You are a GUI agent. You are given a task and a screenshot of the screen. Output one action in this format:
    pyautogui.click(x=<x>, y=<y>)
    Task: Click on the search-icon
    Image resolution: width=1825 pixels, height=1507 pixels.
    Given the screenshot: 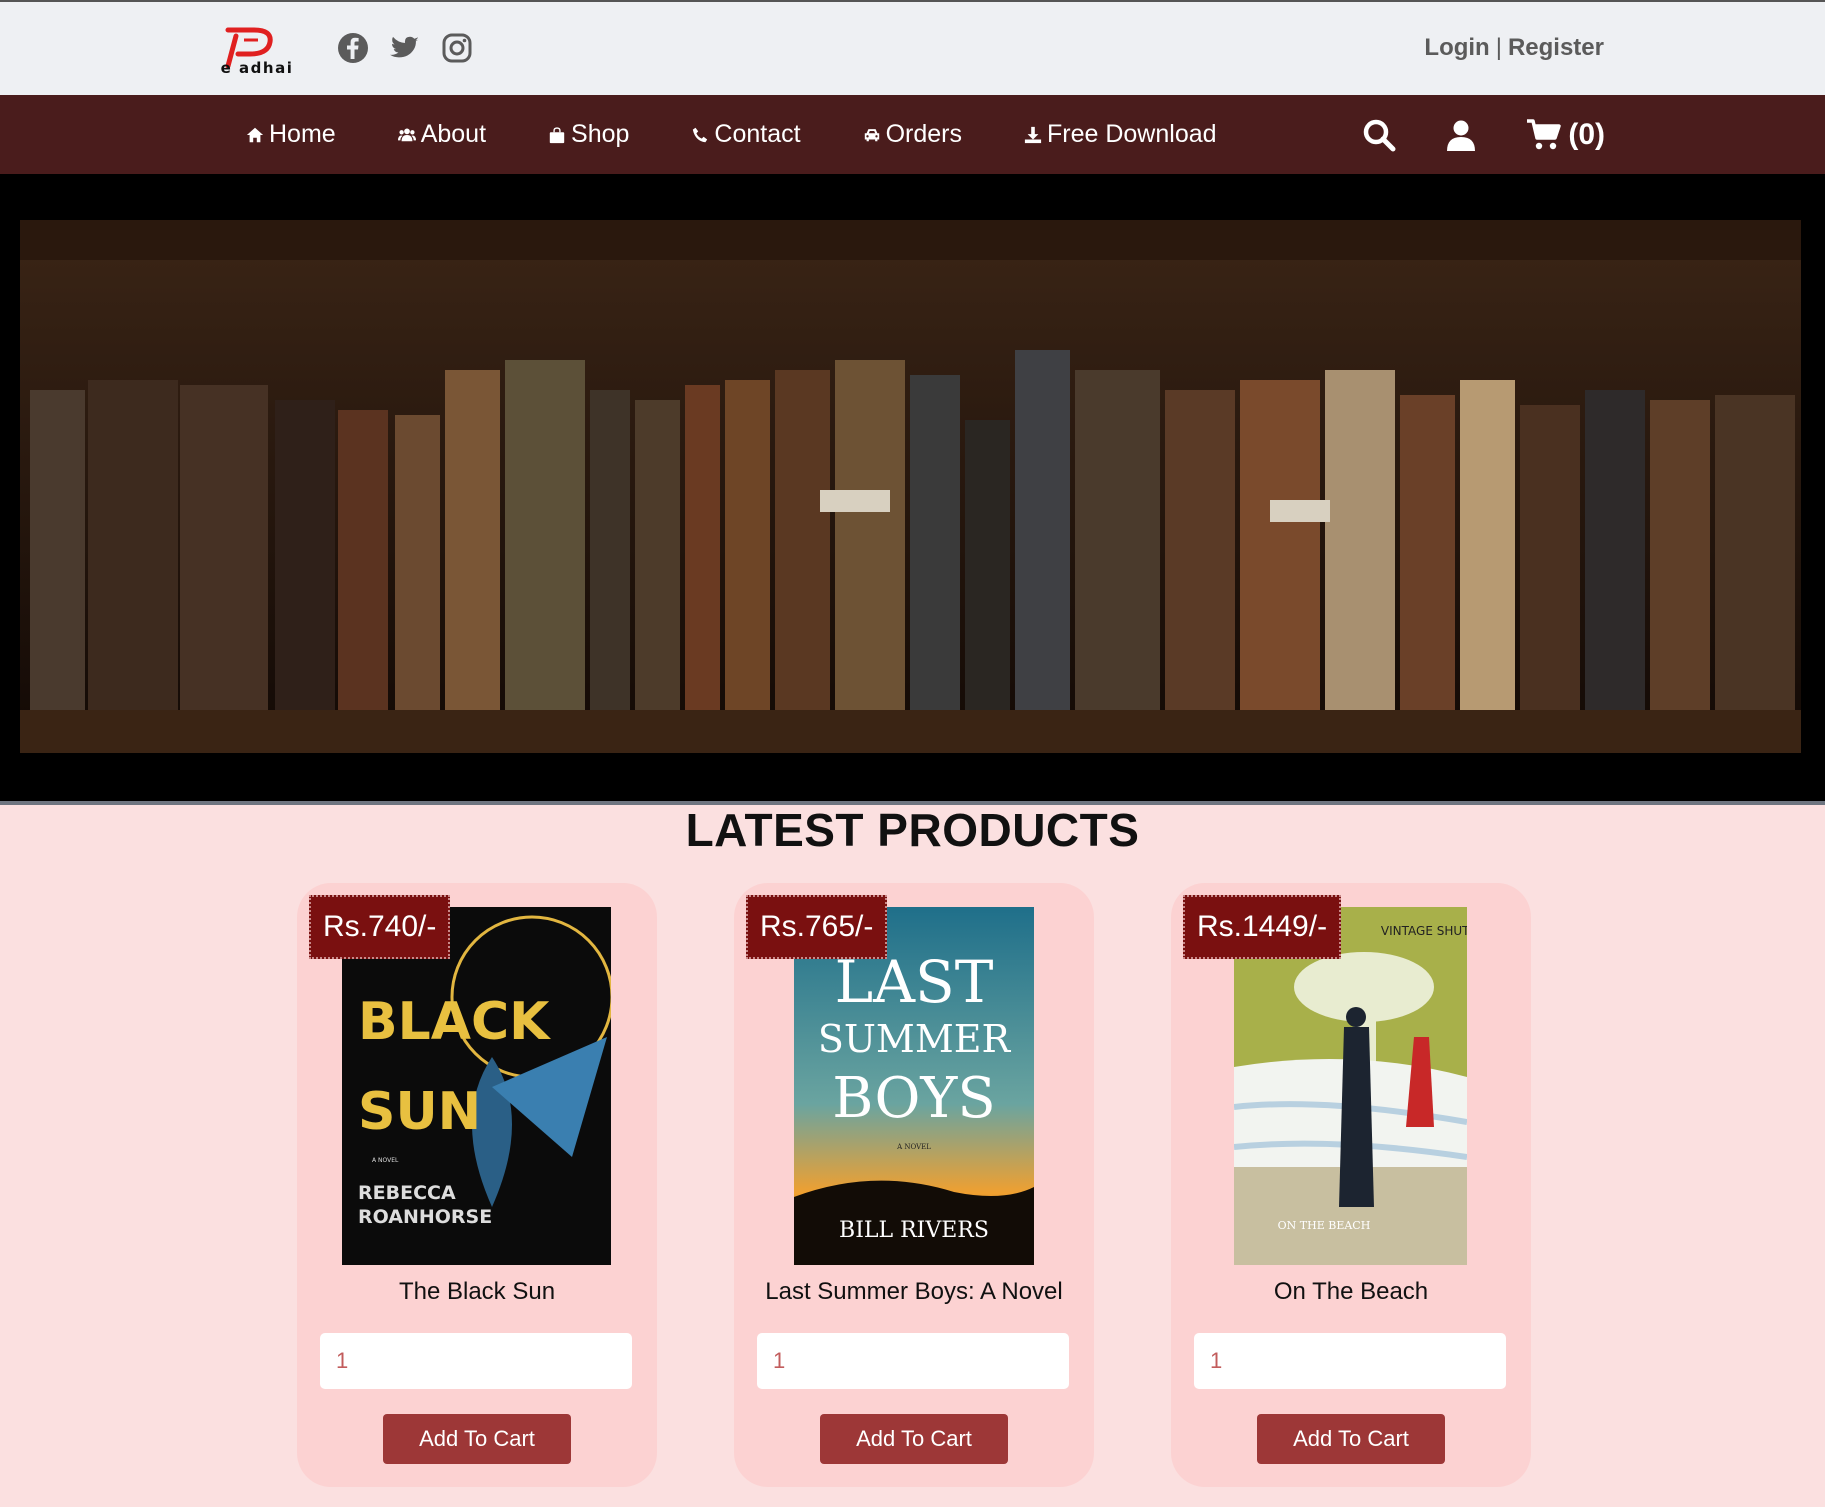 What is the action you would take?
    pyautogui.click(x=1379, y=135)
    